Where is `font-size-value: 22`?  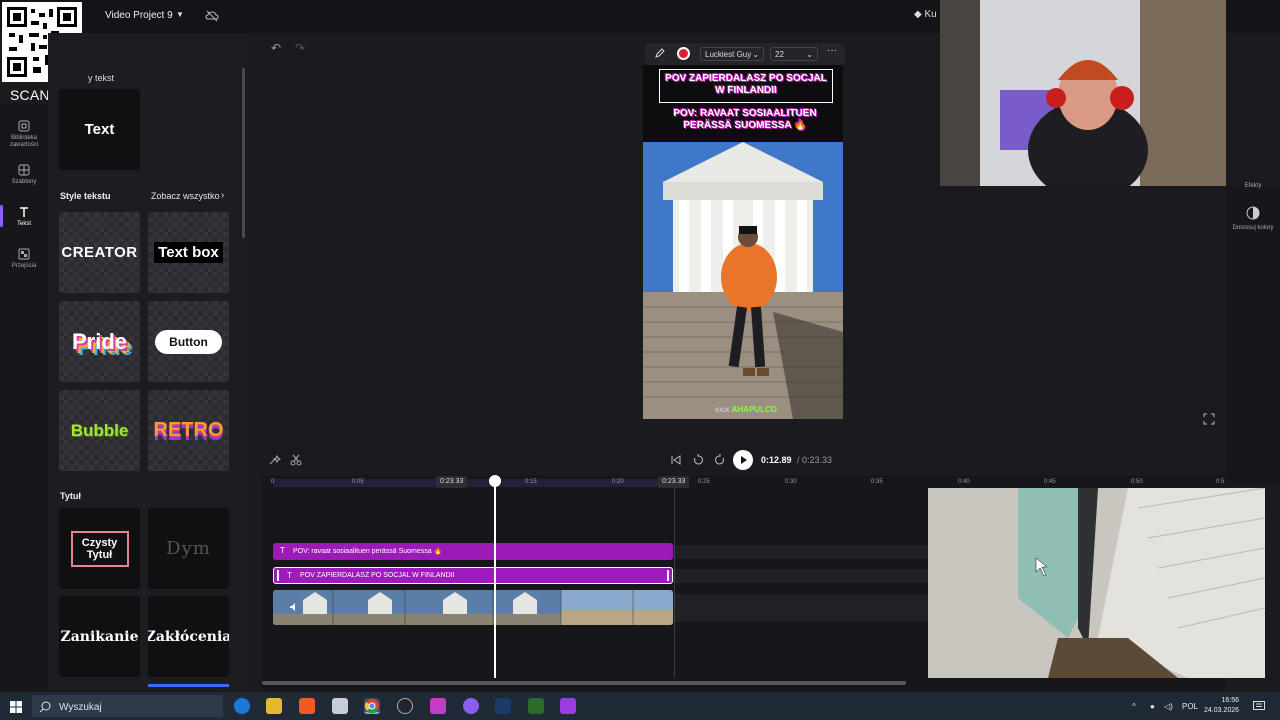 font-size-value: 22 is located at coordinates (779, 54).